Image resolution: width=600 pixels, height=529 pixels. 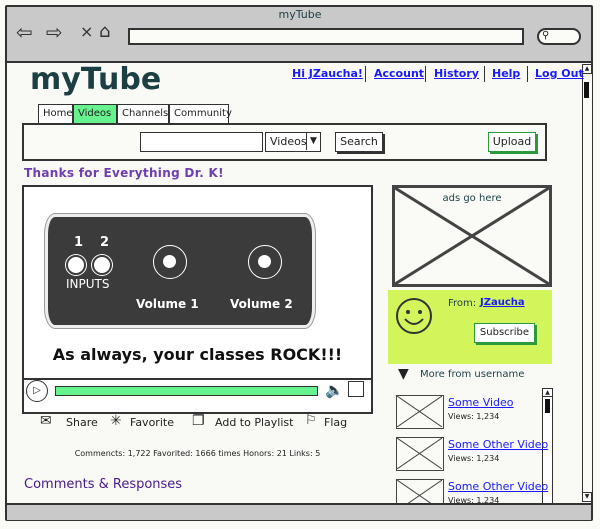 What do you see at coordinates (86, 32) in the screenshot?
I see `stop-icon: ×` at bounding box center [86, 32].